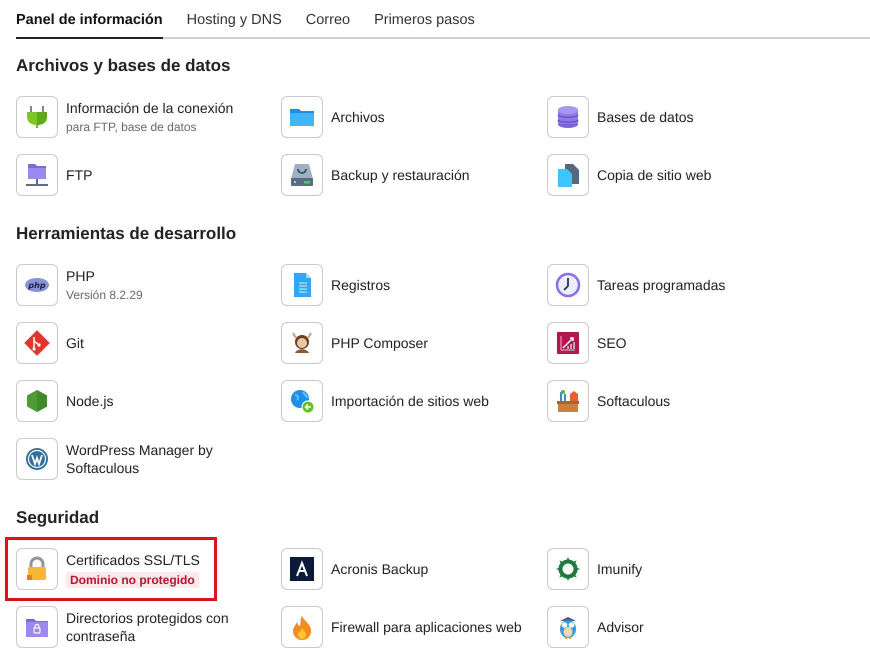 This screenshot has height=668, width=870. I want to click on tool-link: Registros, so click(360, 285).